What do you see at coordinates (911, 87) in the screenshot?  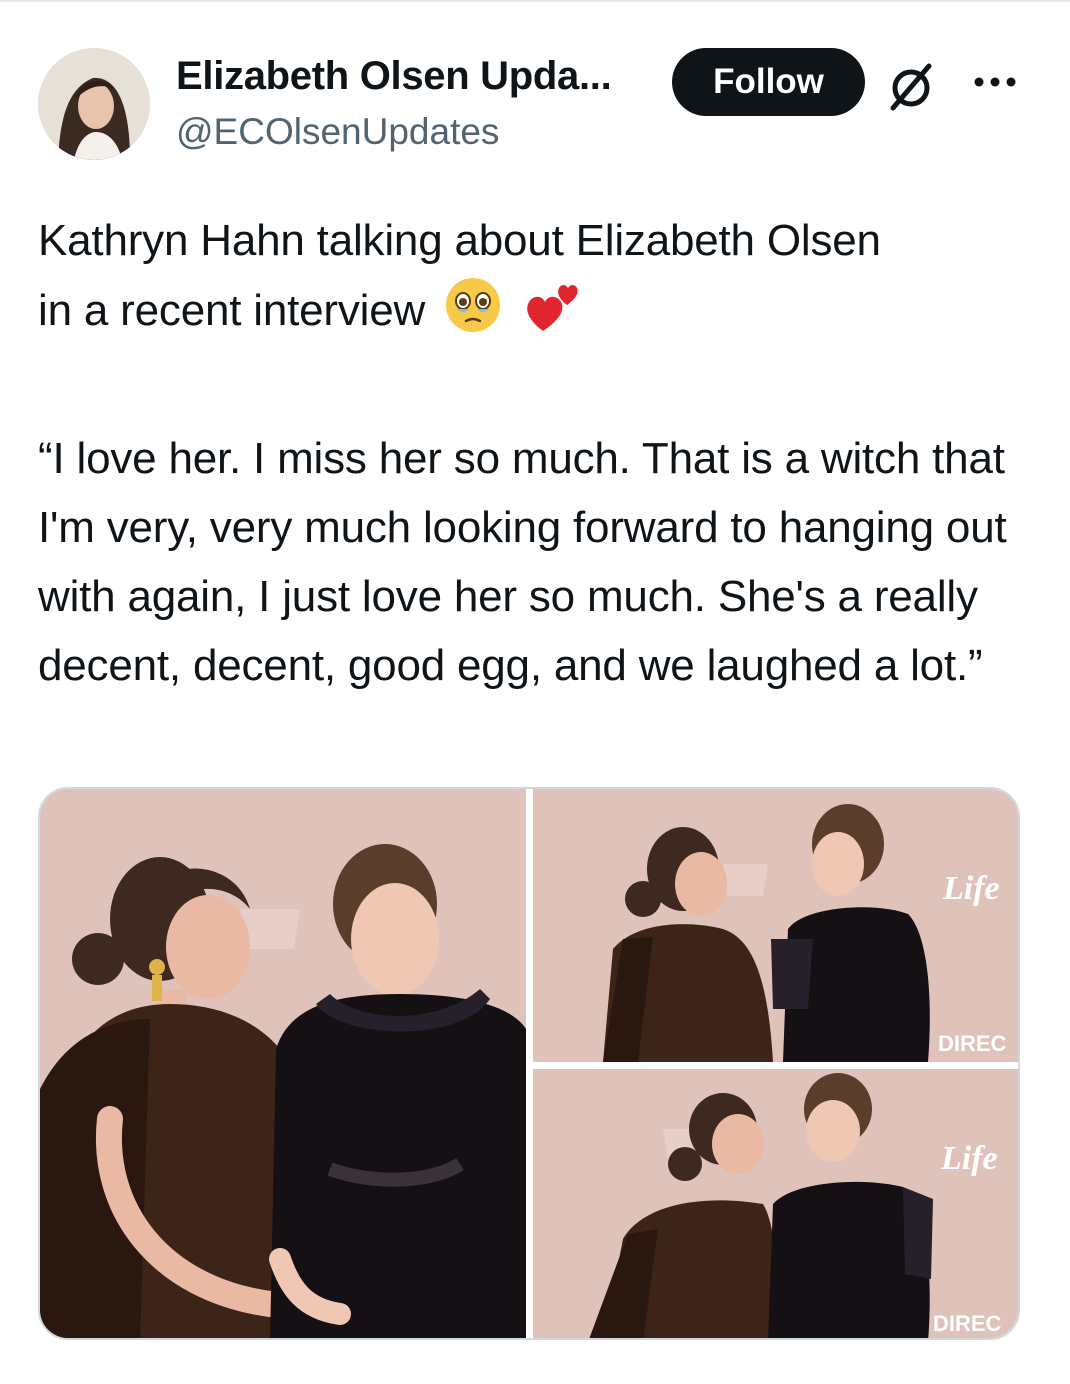 I see `grok-icon` at bounding box center [911, 87].